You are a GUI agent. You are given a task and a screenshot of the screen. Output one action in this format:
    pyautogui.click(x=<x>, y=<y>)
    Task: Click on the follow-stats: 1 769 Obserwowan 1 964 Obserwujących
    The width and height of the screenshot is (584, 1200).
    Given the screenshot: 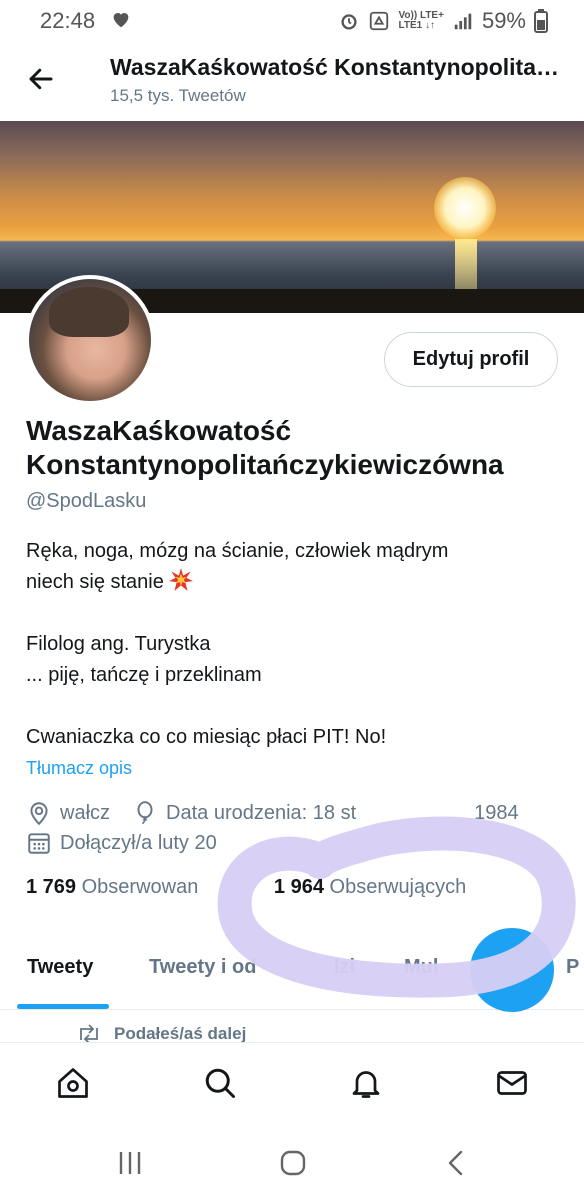 What is the action you would take?
    pyautogui.click(x=246, y=887)
    